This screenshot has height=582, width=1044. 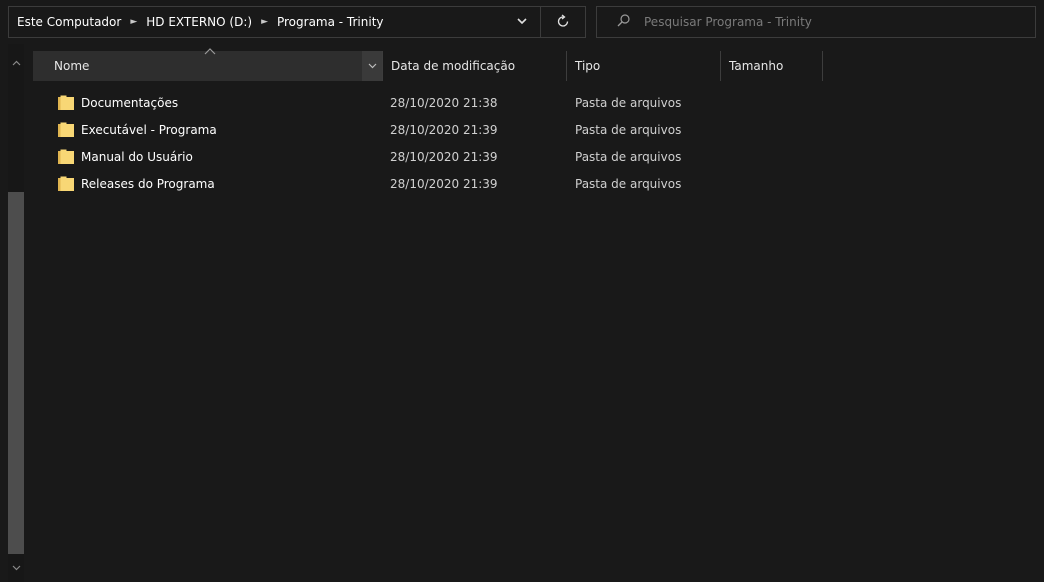 What do you see at coordinates (16, 373) in the screenshot?
I see `scrollbar-thumb` at bounding box center [16, 373].